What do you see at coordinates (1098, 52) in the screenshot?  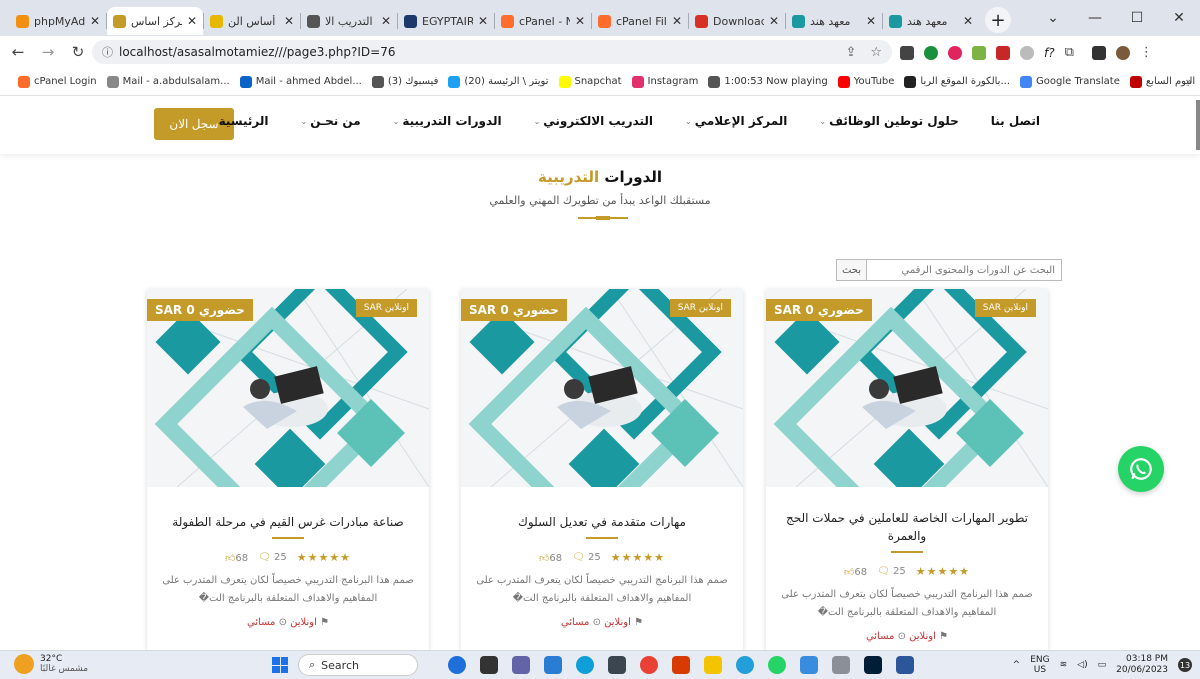 I see `sidebar-icon` at bounding box center [1098, 52].